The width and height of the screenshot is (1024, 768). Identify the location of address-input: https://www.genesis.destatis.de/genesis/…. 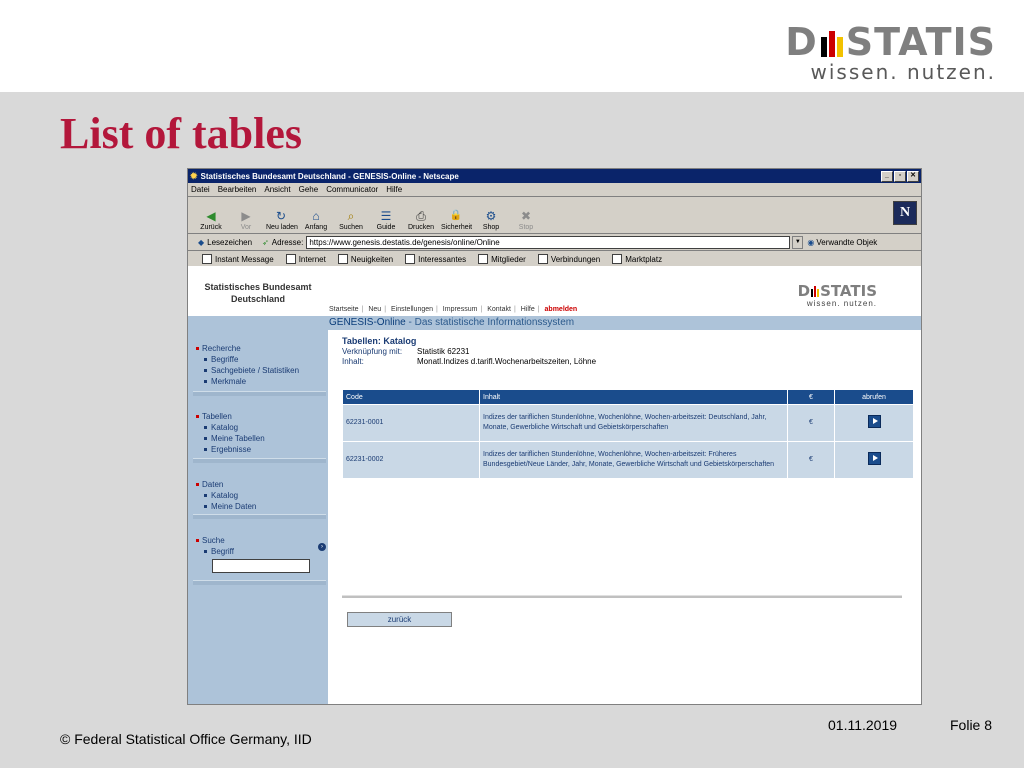
(548, 242).